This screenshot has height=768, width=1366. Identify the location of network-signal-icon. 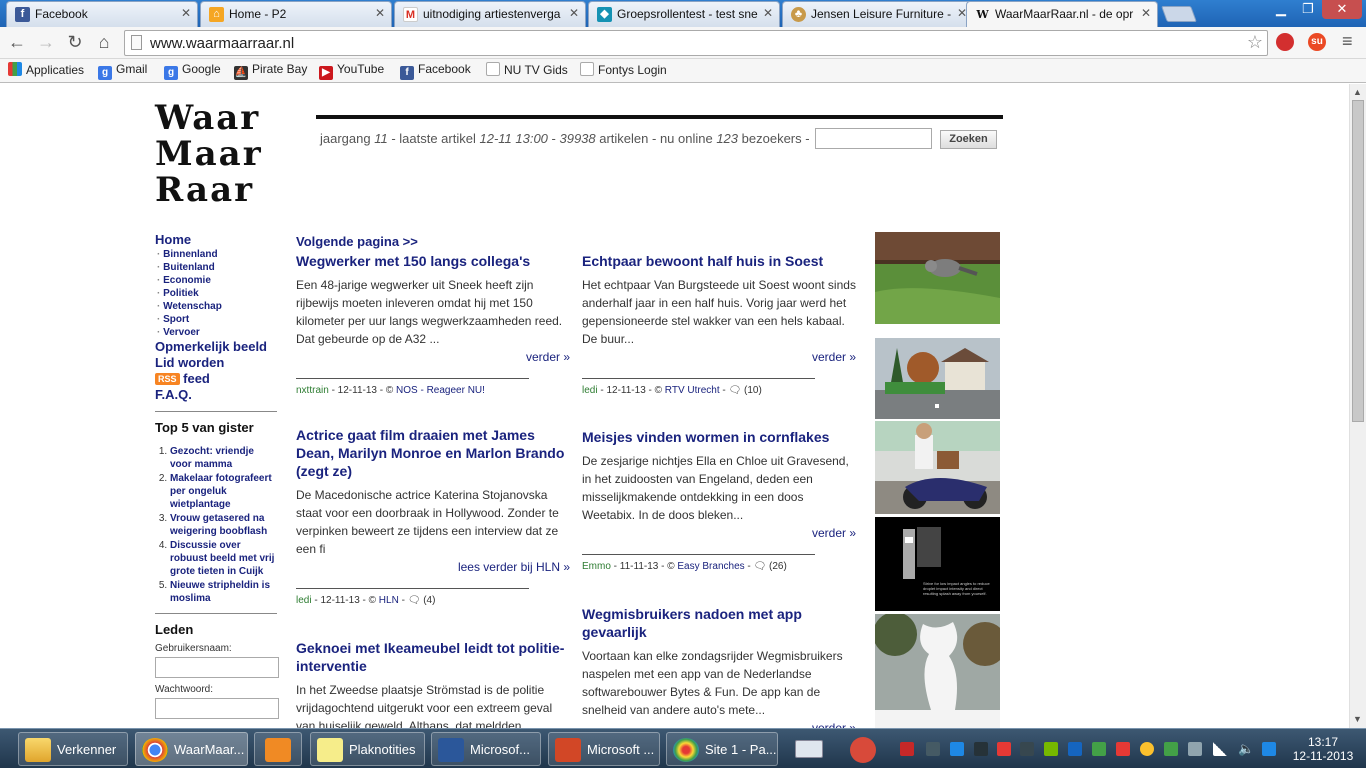
(1220, 749).